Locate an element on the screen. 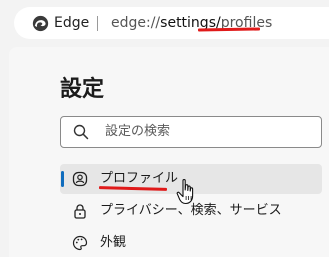  hand-cursor-icon is located at coordinates (185, 192).